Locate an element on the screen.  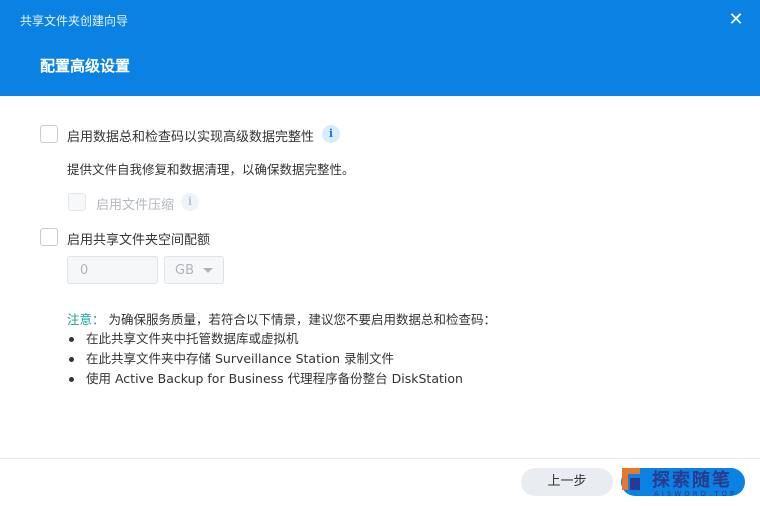
chevron-down-icon is located at coordinates (208, 270).